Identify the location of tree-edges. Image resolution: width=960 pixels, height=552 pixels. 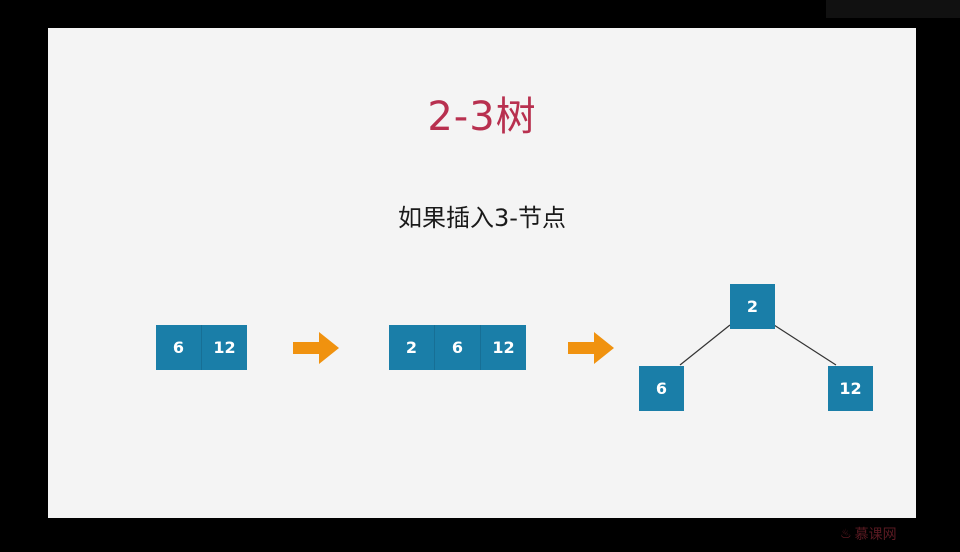
(758, 345).